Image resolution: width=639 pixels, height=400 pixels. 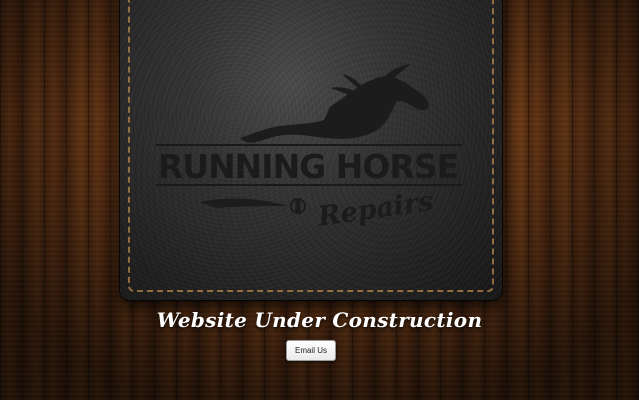 What do you see at coordinates (309, 145) in the screenshot?
I see `logo-rule-top` at bounding box center [309, 145].